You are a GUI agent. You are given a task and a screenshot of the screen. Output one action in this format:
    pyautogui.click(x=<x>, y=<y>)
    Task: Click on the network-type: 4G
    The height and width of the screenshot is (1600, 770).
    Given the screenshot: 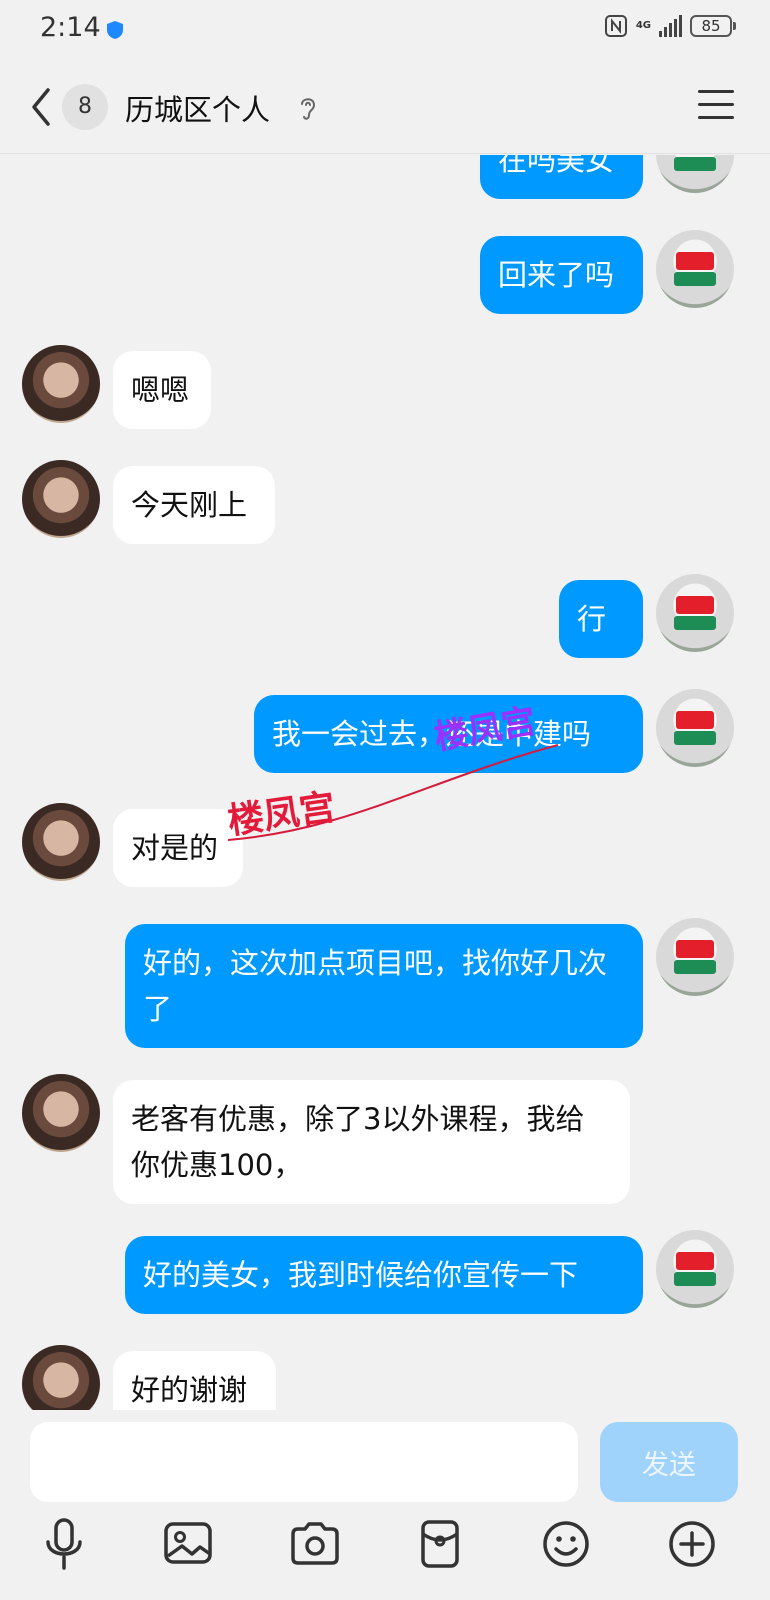 What is the action you would take?
    pyautogui.click(x=643, y=25)
    